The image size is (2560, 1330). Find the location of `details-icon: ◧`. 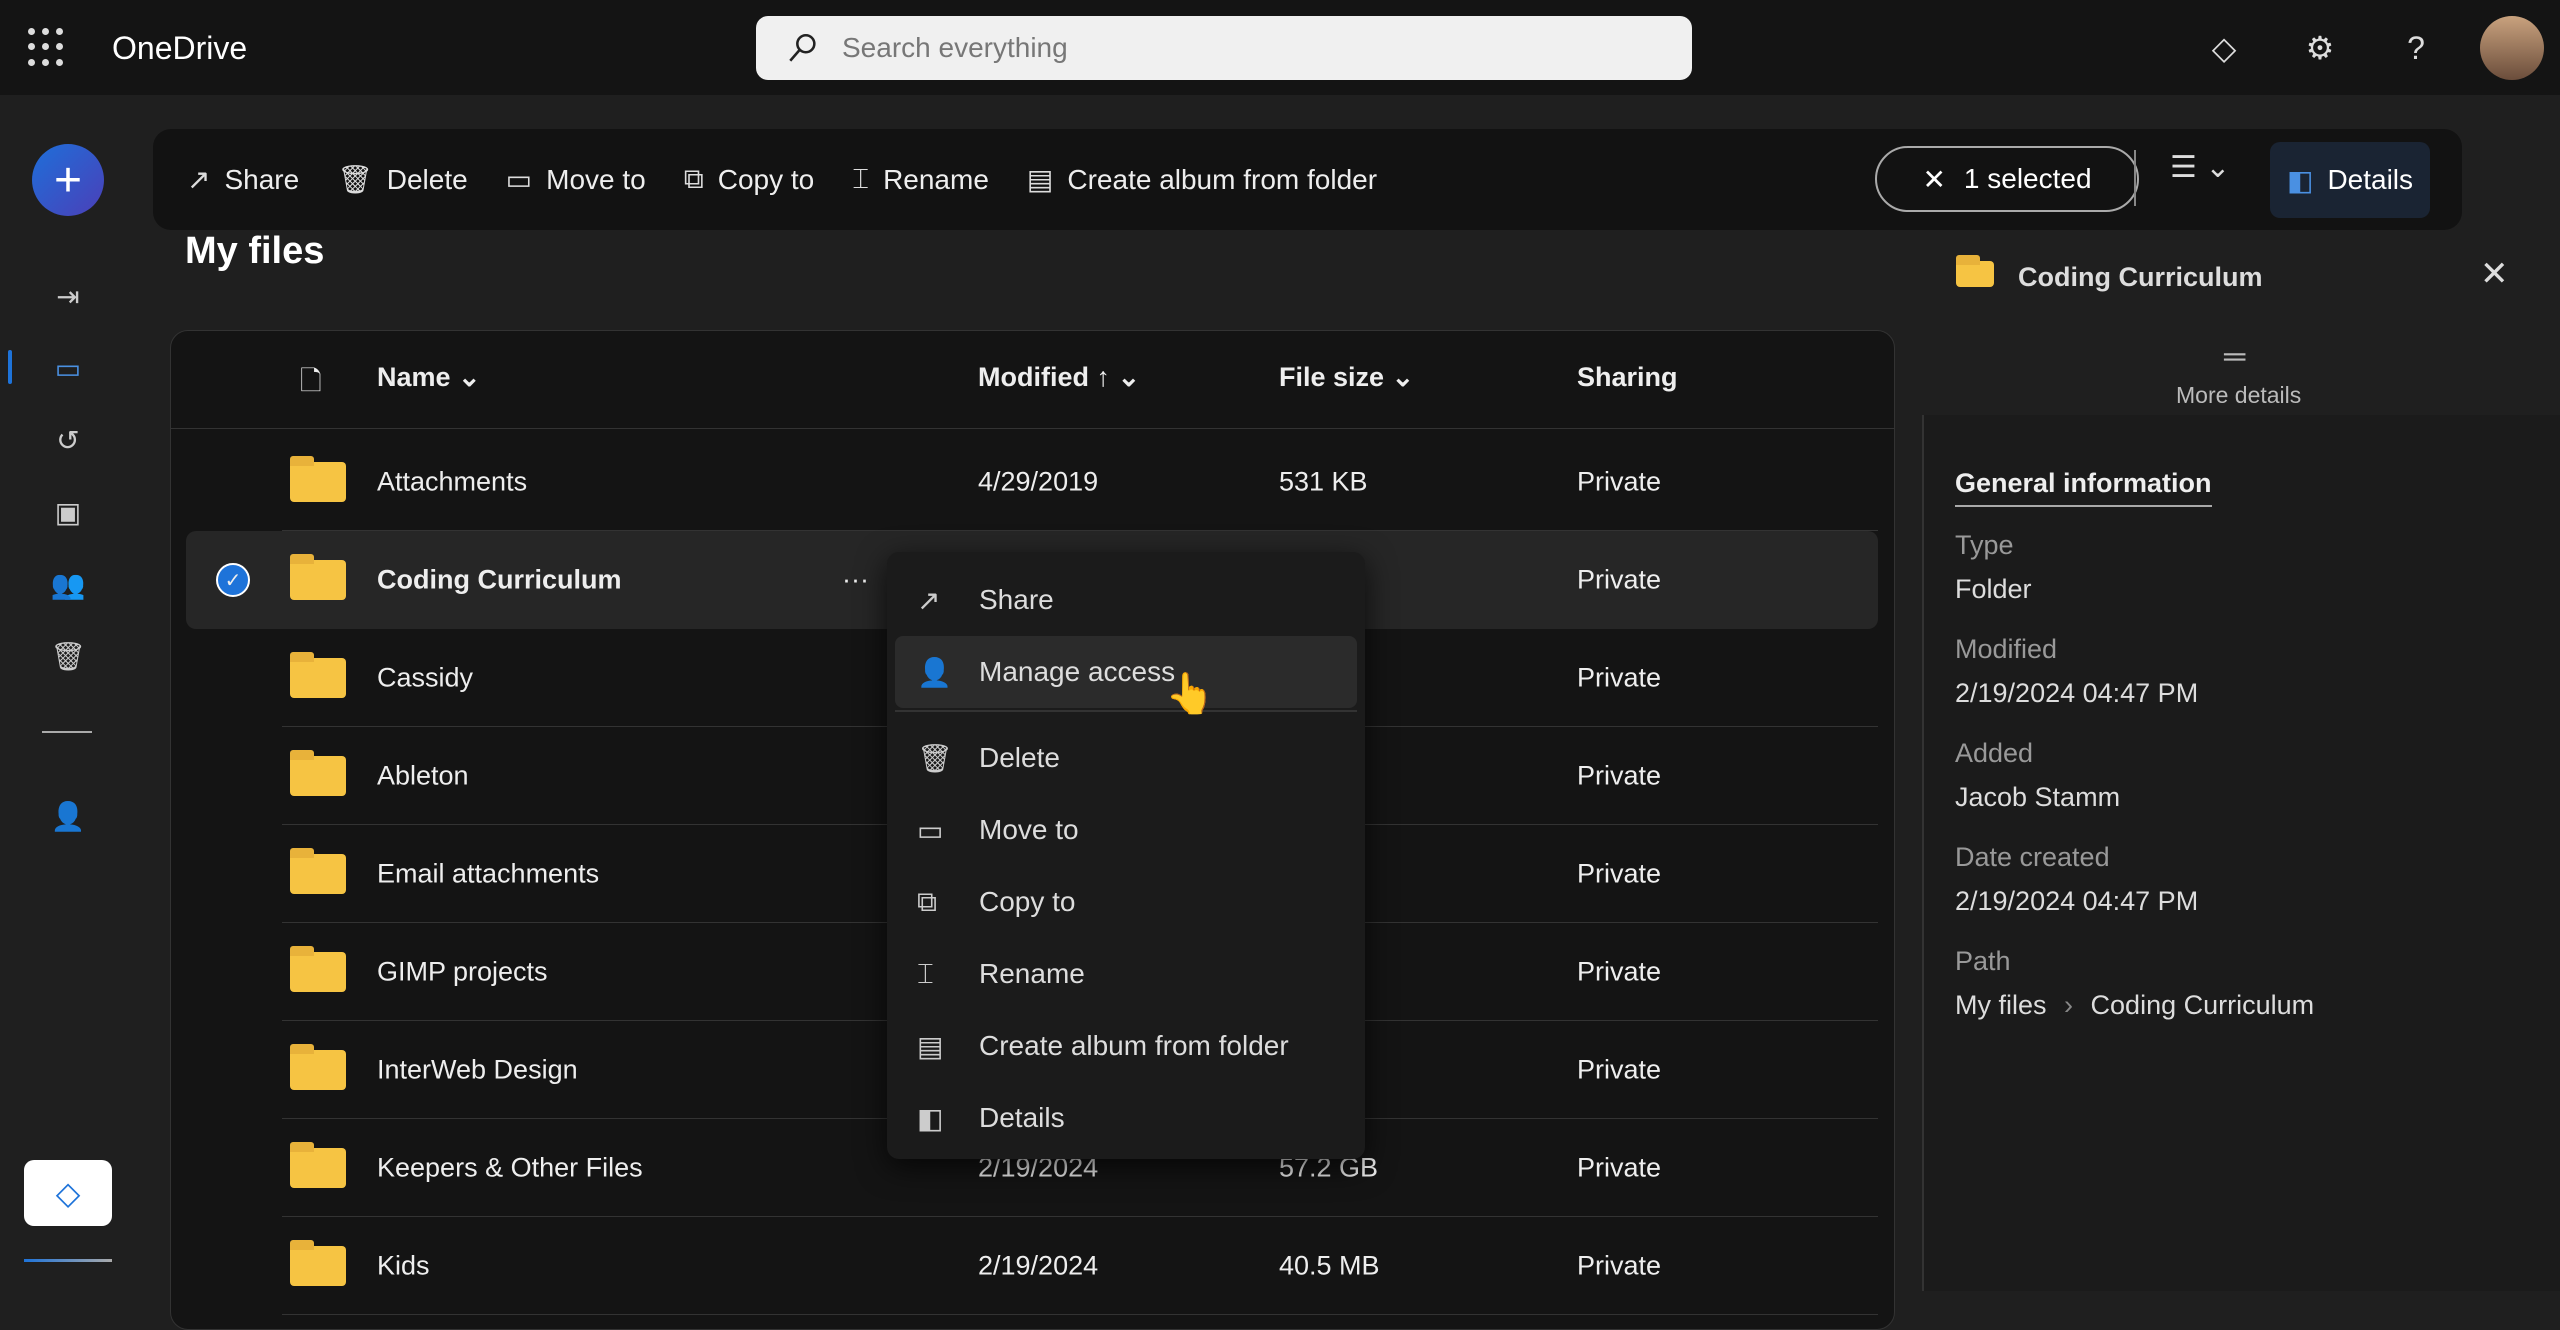

details-icon: ◧ is located at coordinates (2300, 180).